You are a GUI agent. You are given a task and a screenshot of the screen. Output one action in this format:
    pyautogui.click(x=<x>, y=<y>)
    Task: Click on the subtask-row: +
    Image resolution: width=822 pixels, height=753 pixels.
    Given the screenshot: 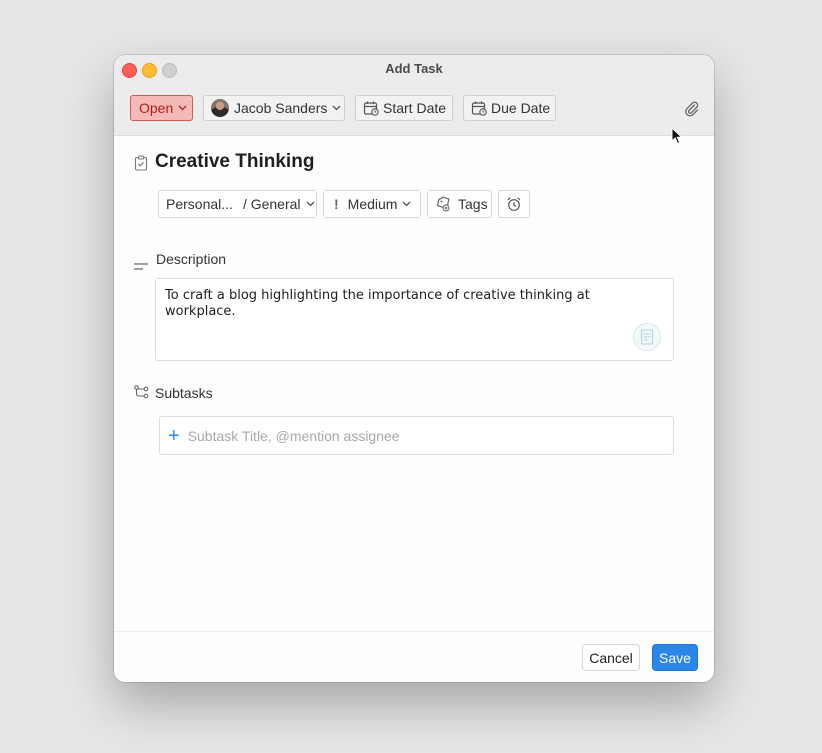 What is the action you would take?
    pyautogui.click(x=416, y=435)
    